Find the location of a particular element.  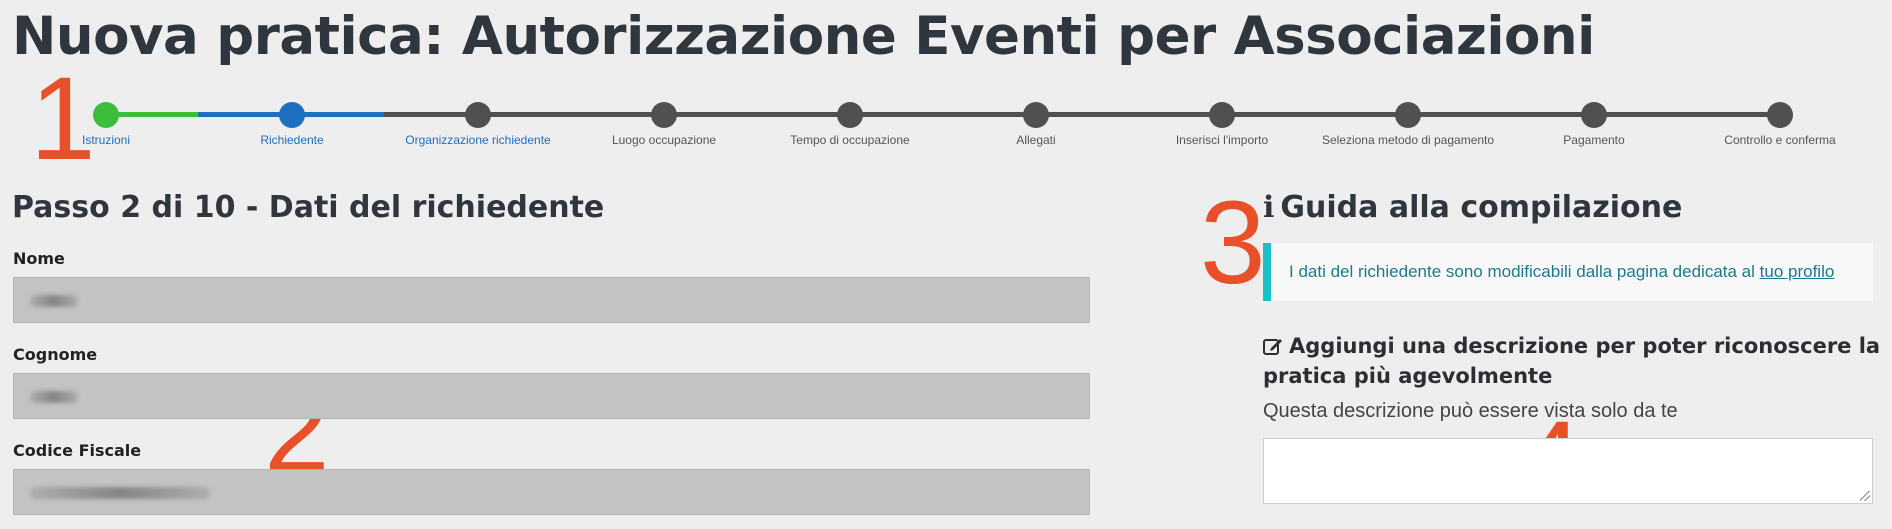

cognome-field is located at coordinates (551, 396).